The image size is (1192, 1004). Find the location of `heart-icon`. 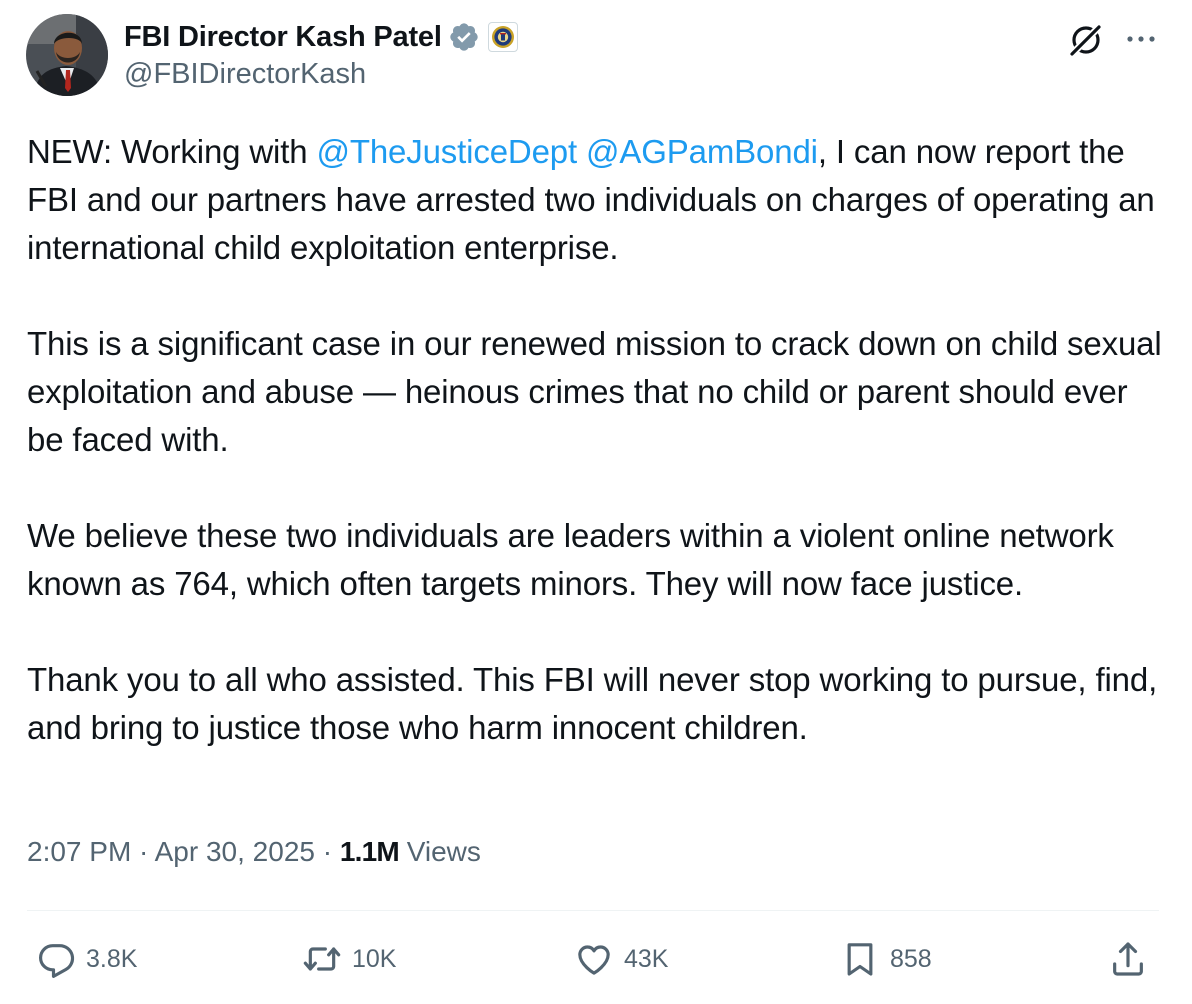

heart-icon is located at coordinates (594, 959).